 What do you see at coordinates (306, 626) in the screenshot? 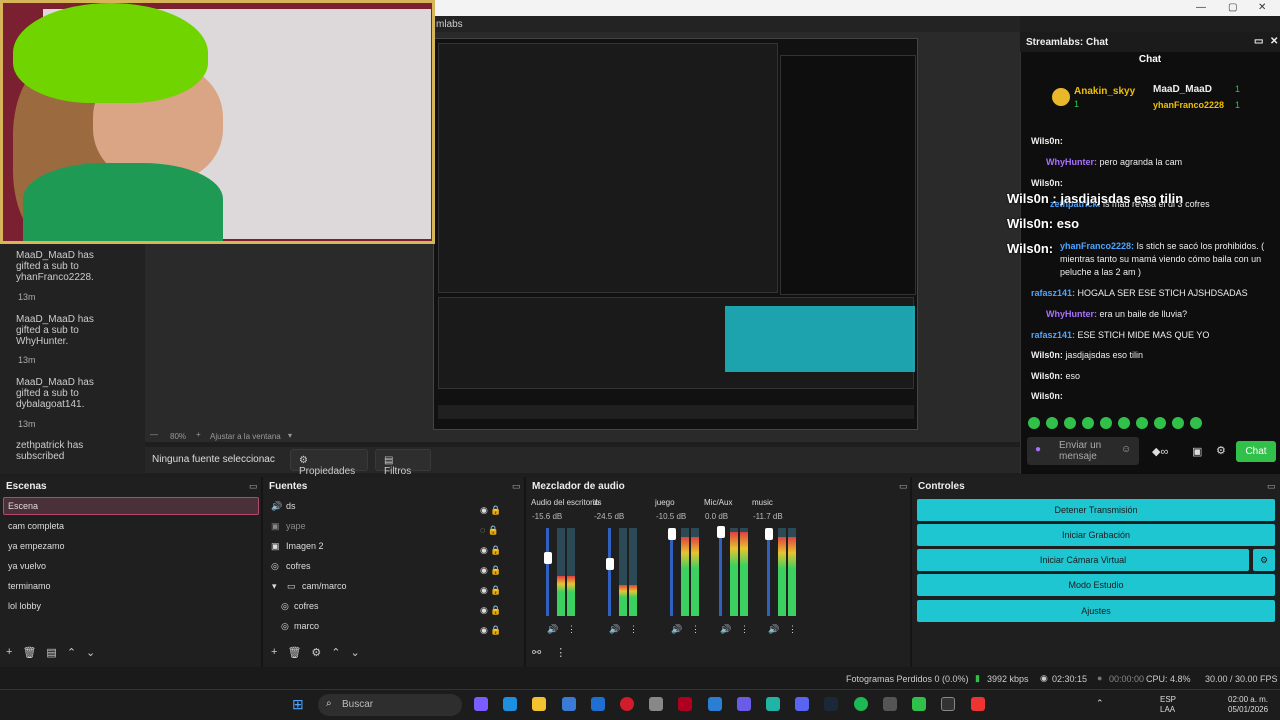
I see `source-item: marco` at bounding box center [306, 626].